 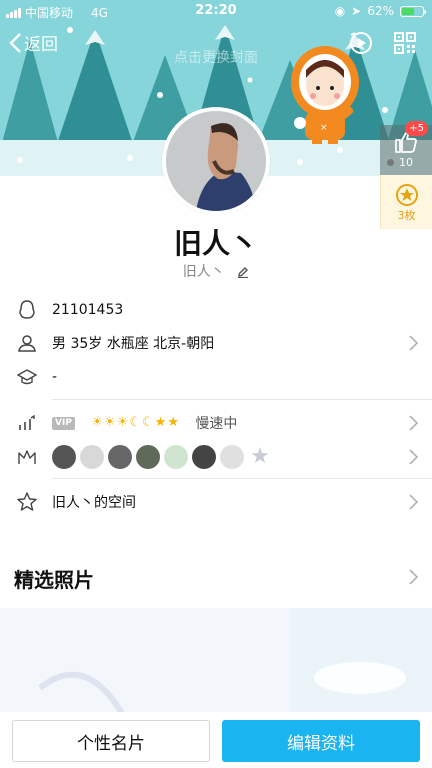 I want to click on avatar, so click(x=216, y=161).